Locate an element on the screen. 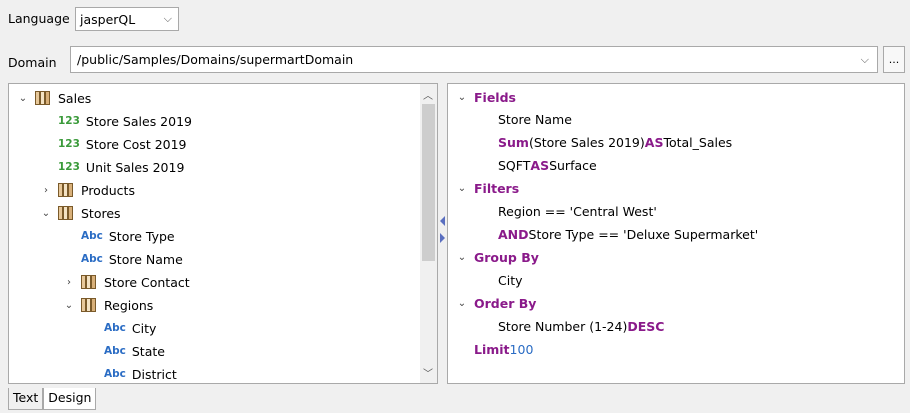  tree-item: Abc Store Name is located at coordinates (123, 259).